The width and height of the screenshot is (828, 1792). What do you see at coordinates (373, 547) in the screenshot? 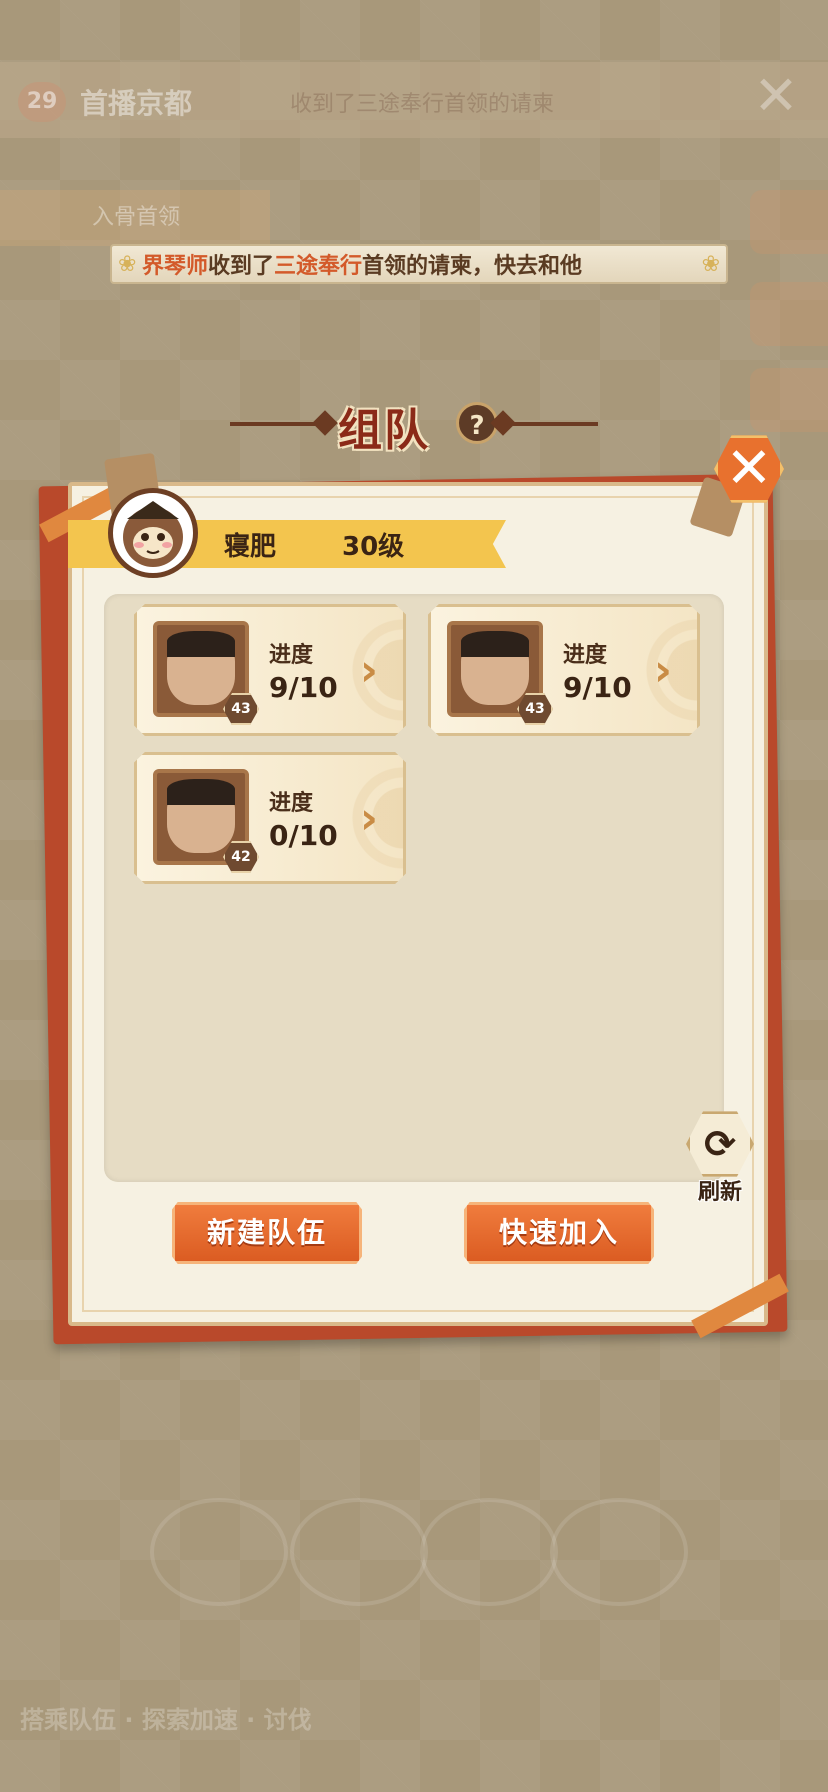
I see `player-level: 30级` at bounding box center [373, 547].